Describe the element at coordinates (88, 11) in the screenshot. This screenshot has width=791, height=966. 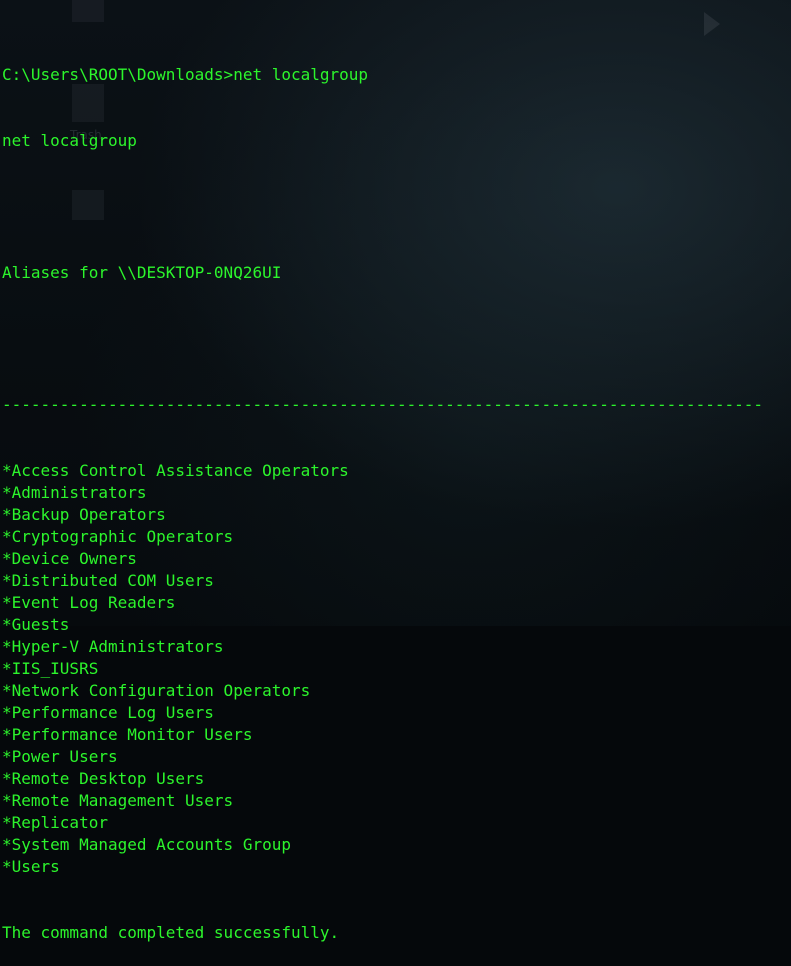
I see `desktop-icon-faint` at that location.